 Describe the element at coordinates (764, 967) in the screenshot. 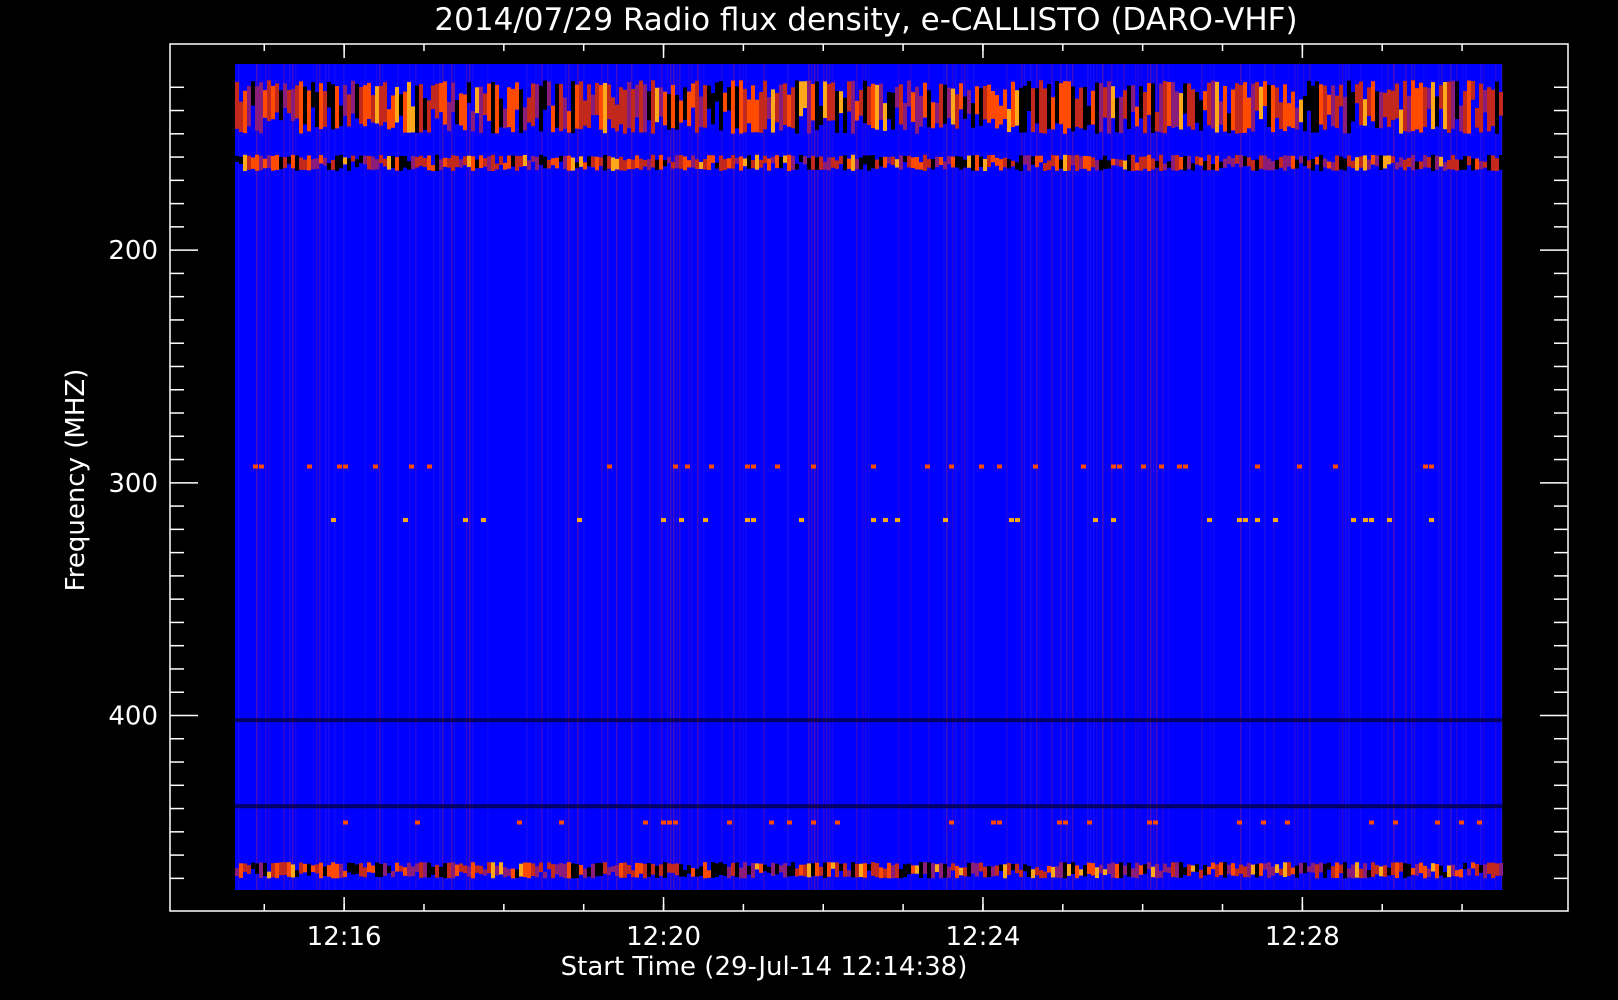

I see `x-axis-label: Start Time (29-Jul-14 12:14:38)` at that location.